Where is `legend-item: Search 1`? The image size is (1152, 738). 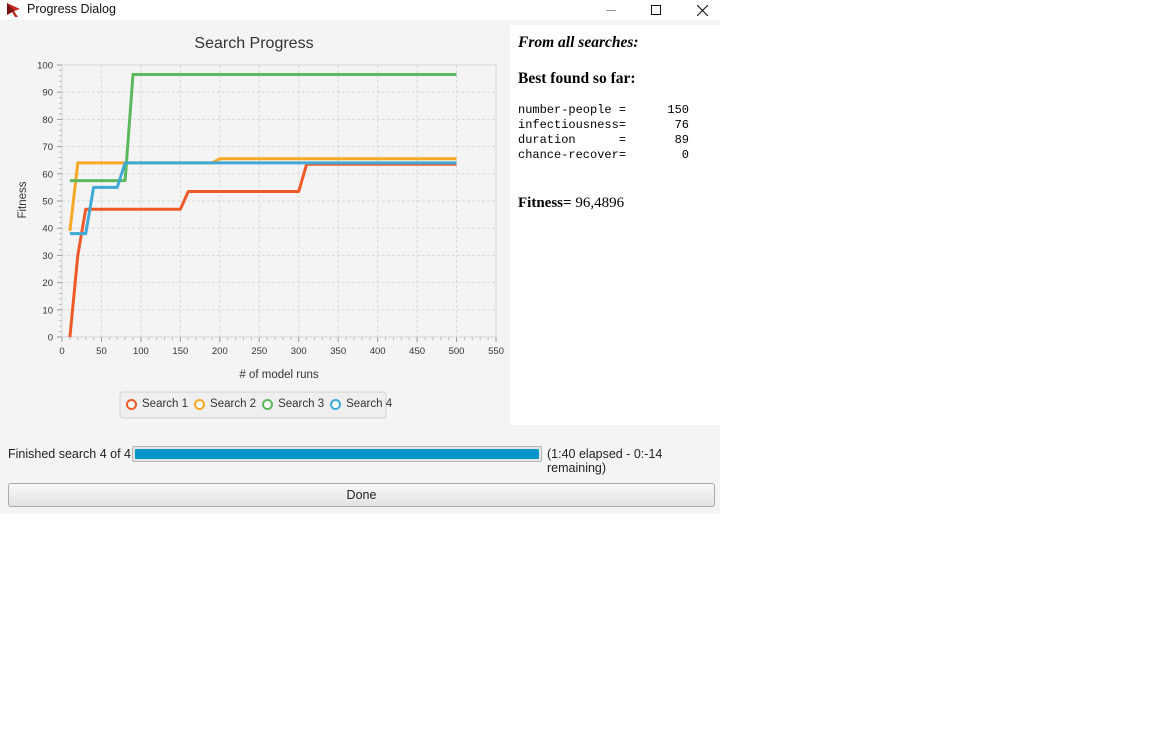
legend-item: Search 1 is located at coordinates (157, 404).